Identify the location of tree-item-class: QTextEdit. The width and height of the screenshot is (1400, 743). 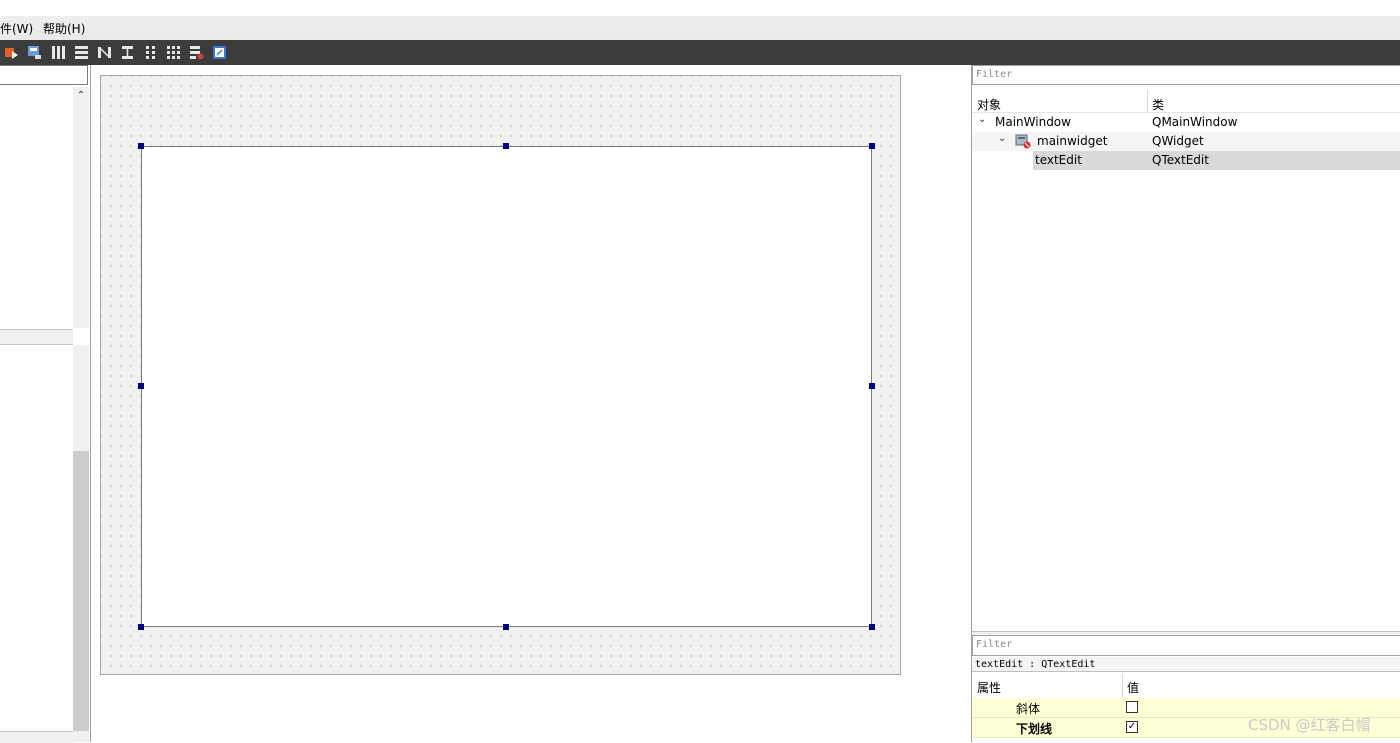
(1180, 160).